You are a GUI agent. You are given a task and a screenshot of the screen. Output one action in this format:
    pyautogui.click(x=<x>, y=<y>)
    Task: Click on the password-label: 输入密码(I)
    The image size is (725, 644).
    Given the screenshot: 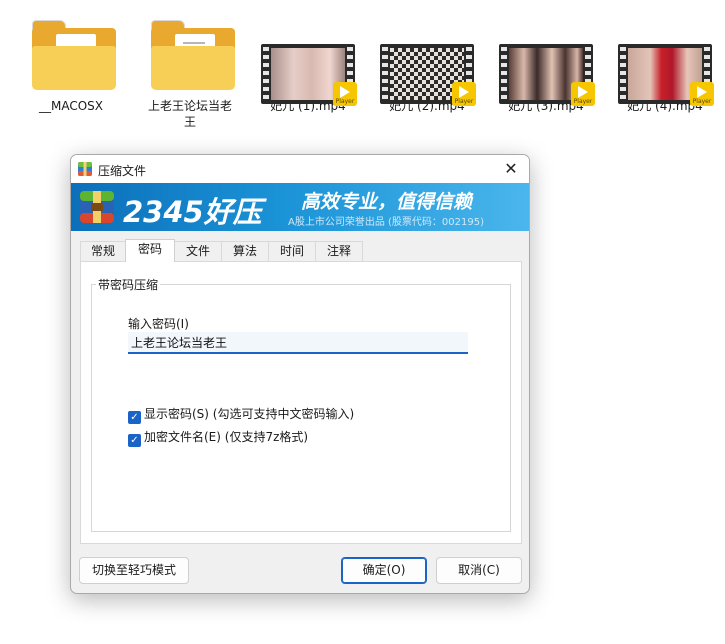 What is the action you would take?
    pyautogui.click(x=158, y=324)
    